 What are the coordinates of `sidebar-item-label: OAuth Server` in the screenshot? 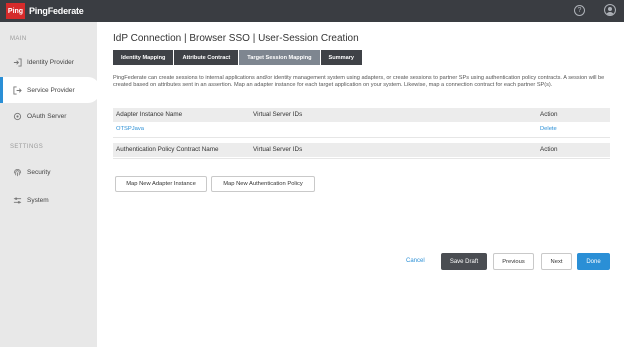 It's located at (47, 116).